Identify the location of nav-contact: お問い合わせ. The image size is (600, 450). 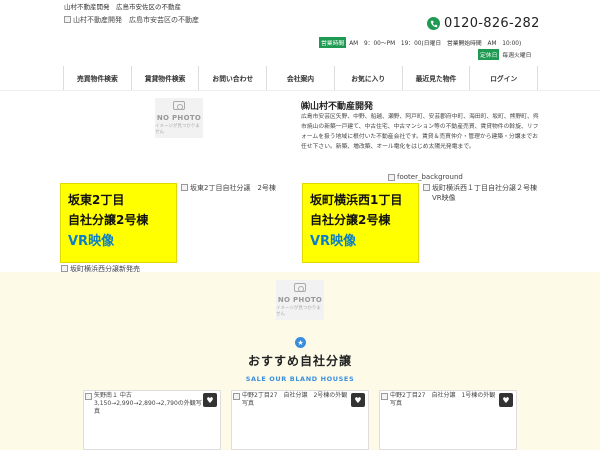
(233, 78).